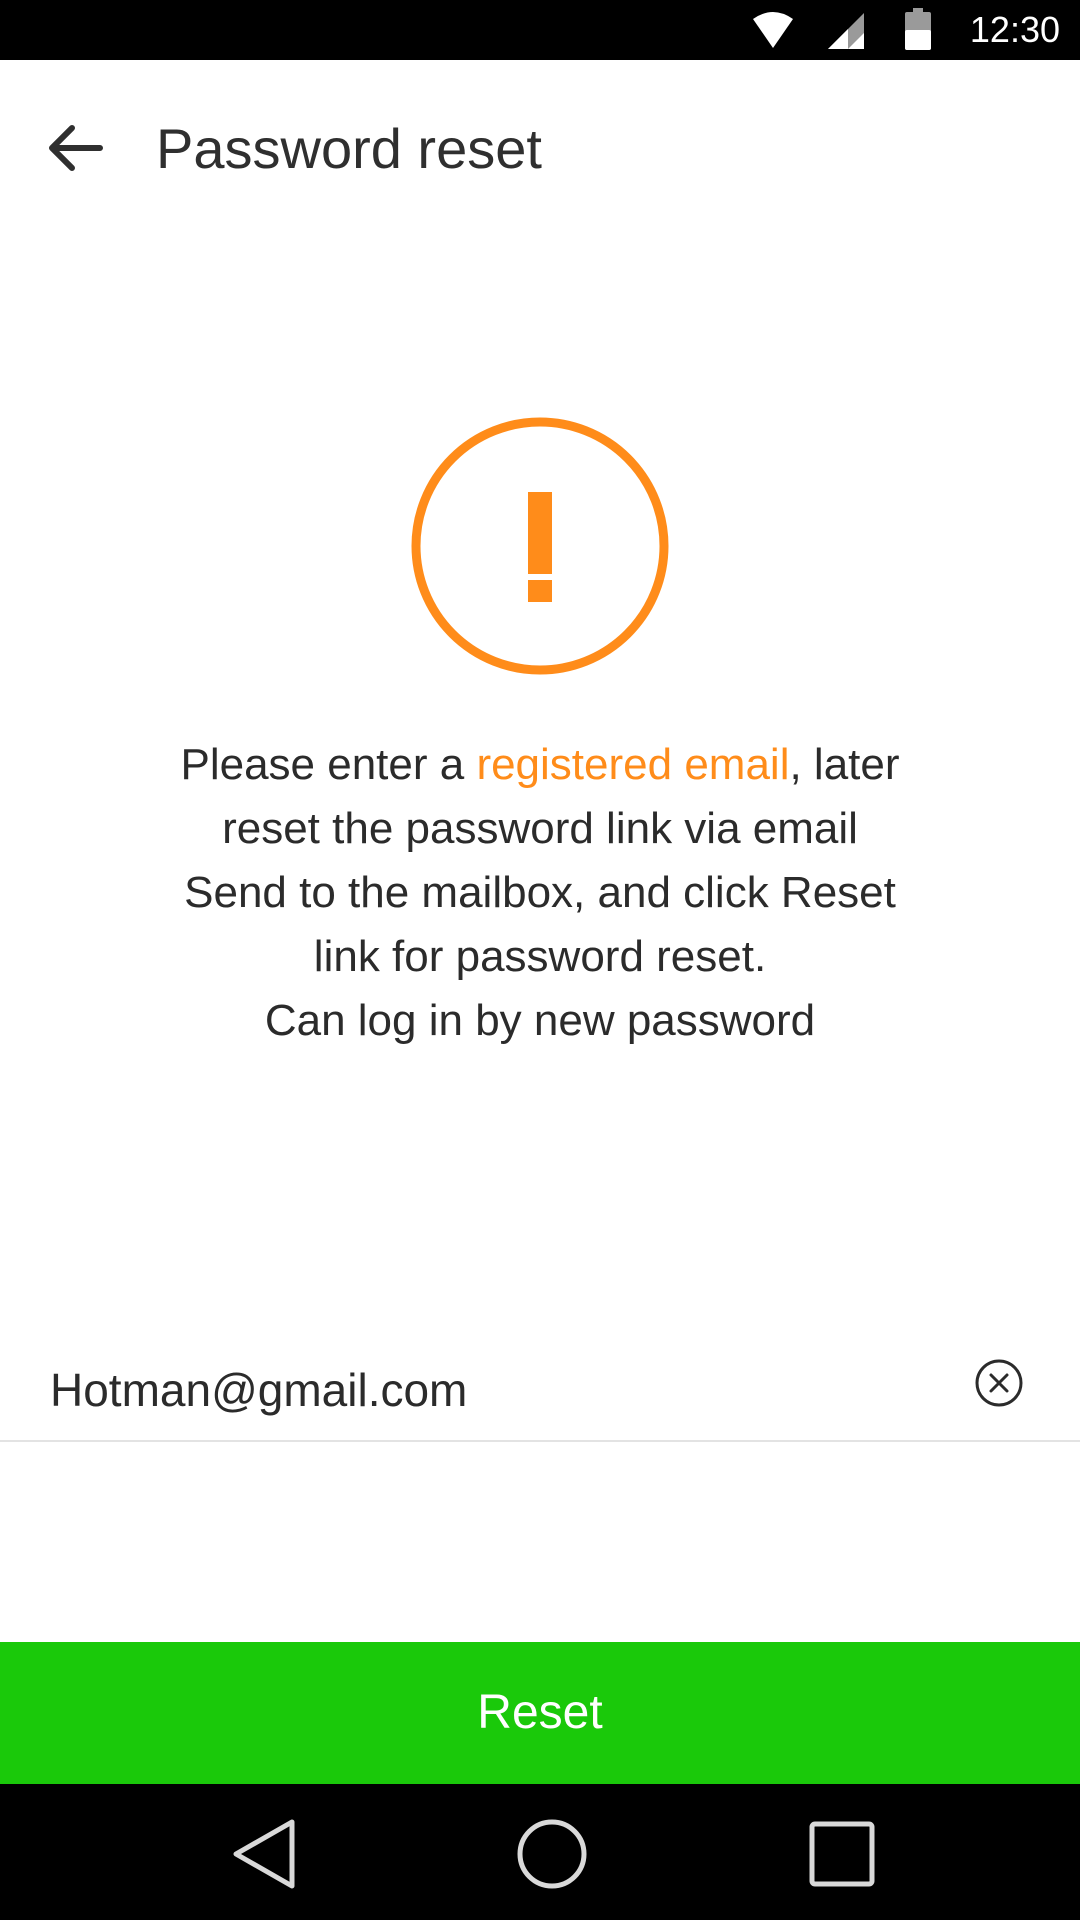 This screenshot has width=1080, height=1920. I want to click on message-text: , later, so click(844, 764).